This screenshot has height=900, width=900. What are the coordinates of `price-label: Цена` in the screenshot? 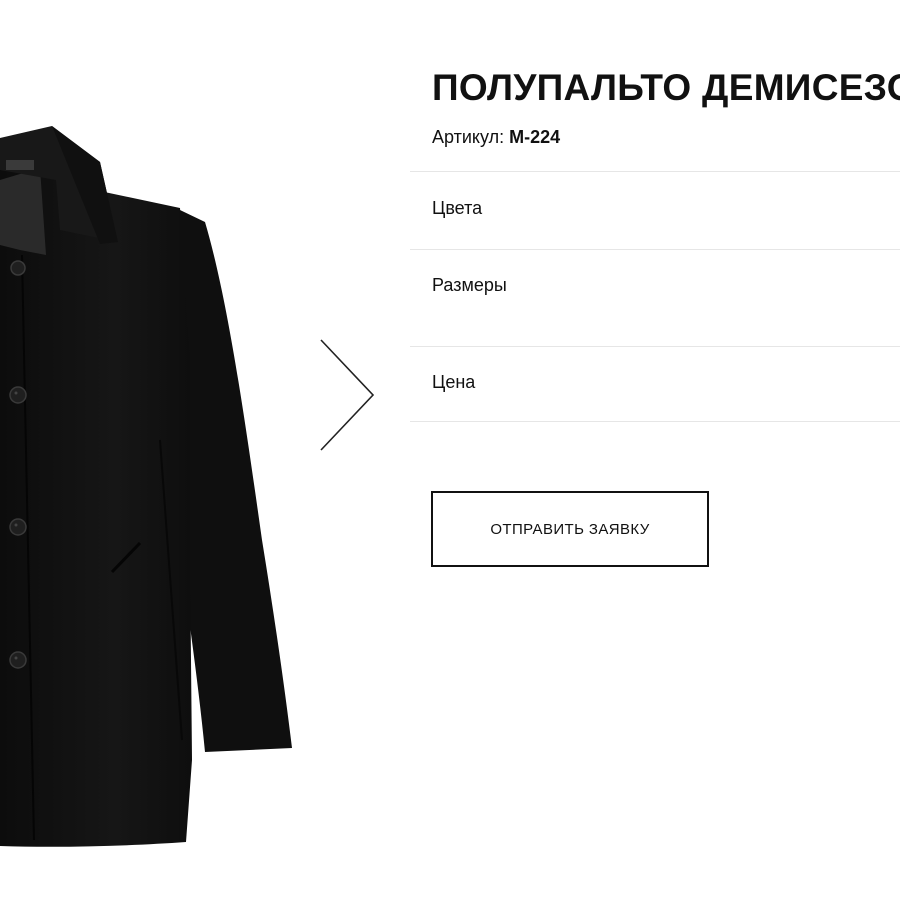 It's located at (454, 382).